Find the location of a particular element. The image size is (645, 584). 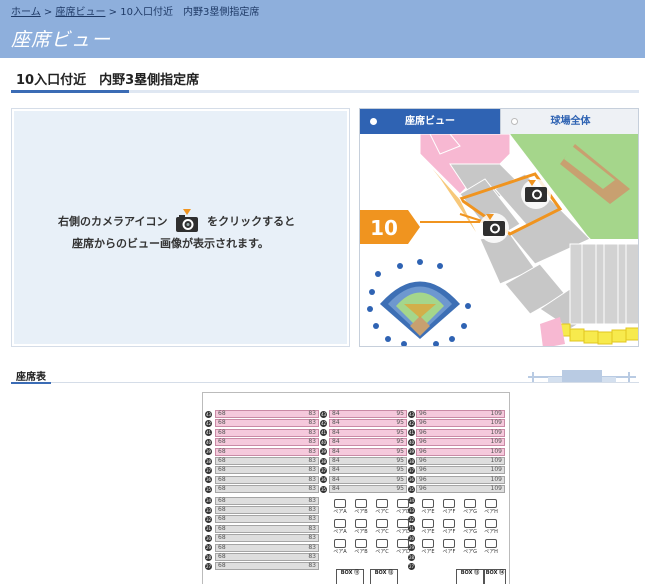

box-seat: BOX ⑪ is located at coordinates (350, 576).